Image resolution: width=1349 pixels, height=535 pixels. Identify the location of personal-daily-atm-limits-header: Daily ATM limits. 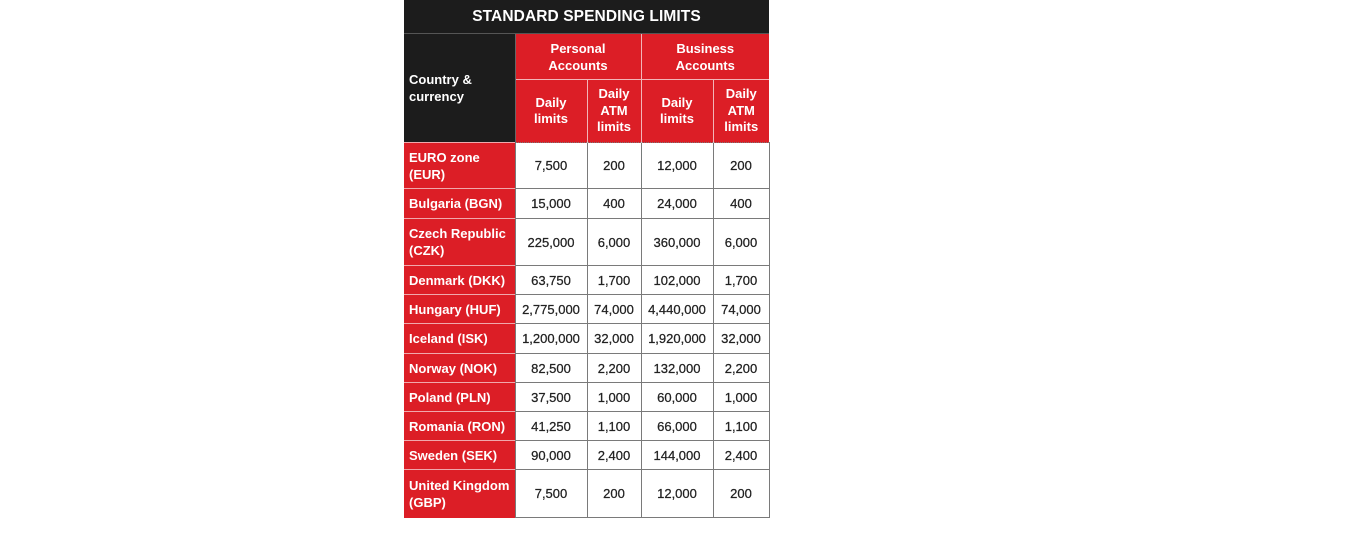
(613, 111).